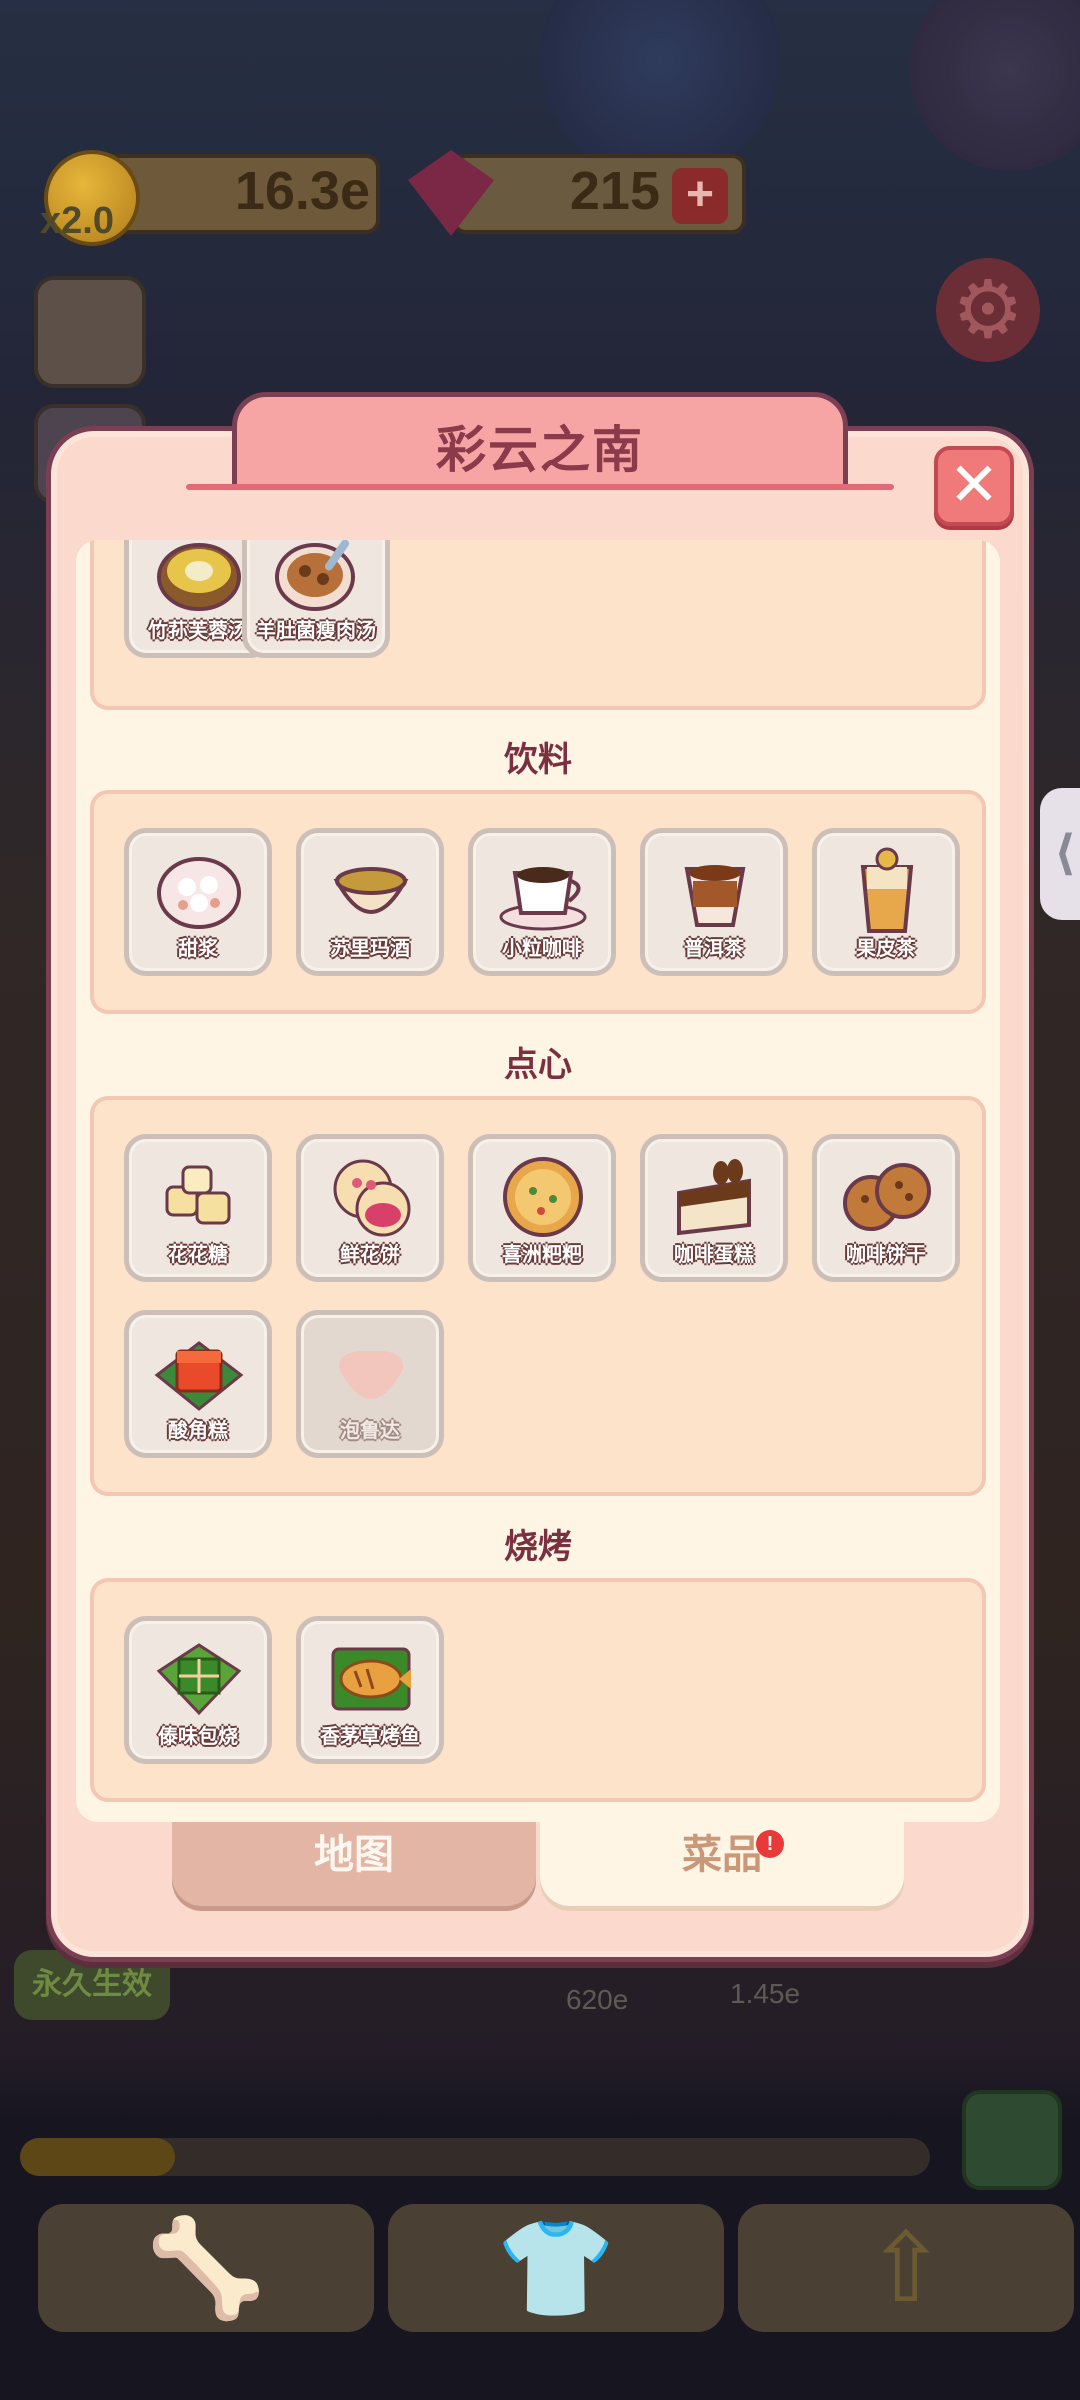 The height and width of the screenshot is (2400, 1080). Describe the element at coordinates (714, 1197) in the screenshot. I see `coffee-cake-icon` at that location.